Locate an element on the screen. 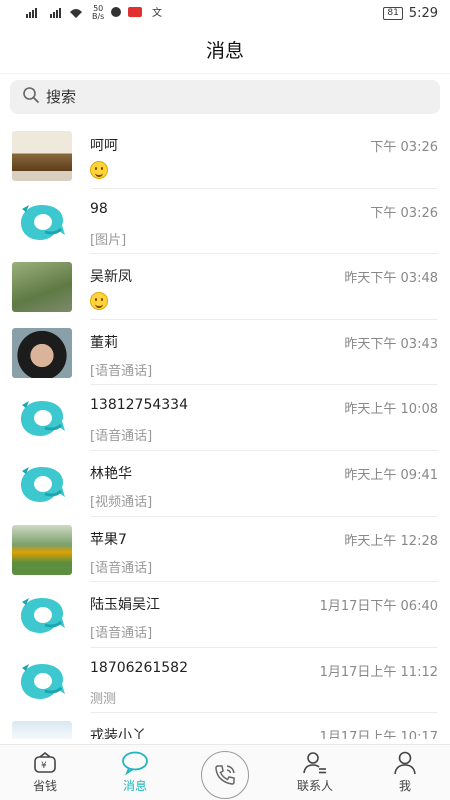  tab-label: 省钱 is located at coordinates (44, 786).